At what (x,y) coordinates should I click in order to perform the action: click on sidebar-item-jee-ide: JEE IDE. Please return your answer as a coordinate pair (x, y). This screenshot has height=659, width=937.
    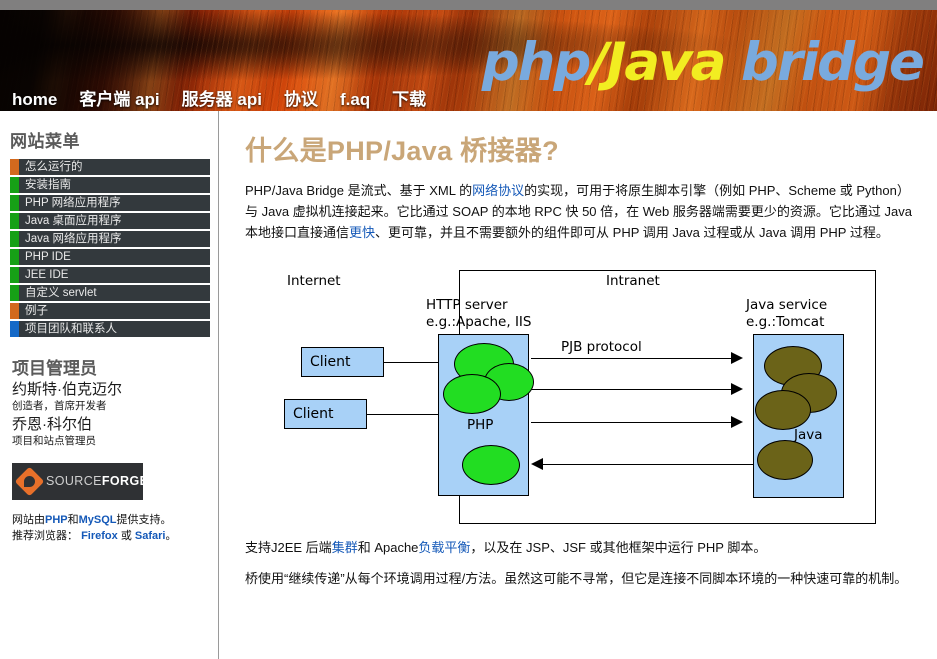
    Looking at the image, I should click on (110, 275).